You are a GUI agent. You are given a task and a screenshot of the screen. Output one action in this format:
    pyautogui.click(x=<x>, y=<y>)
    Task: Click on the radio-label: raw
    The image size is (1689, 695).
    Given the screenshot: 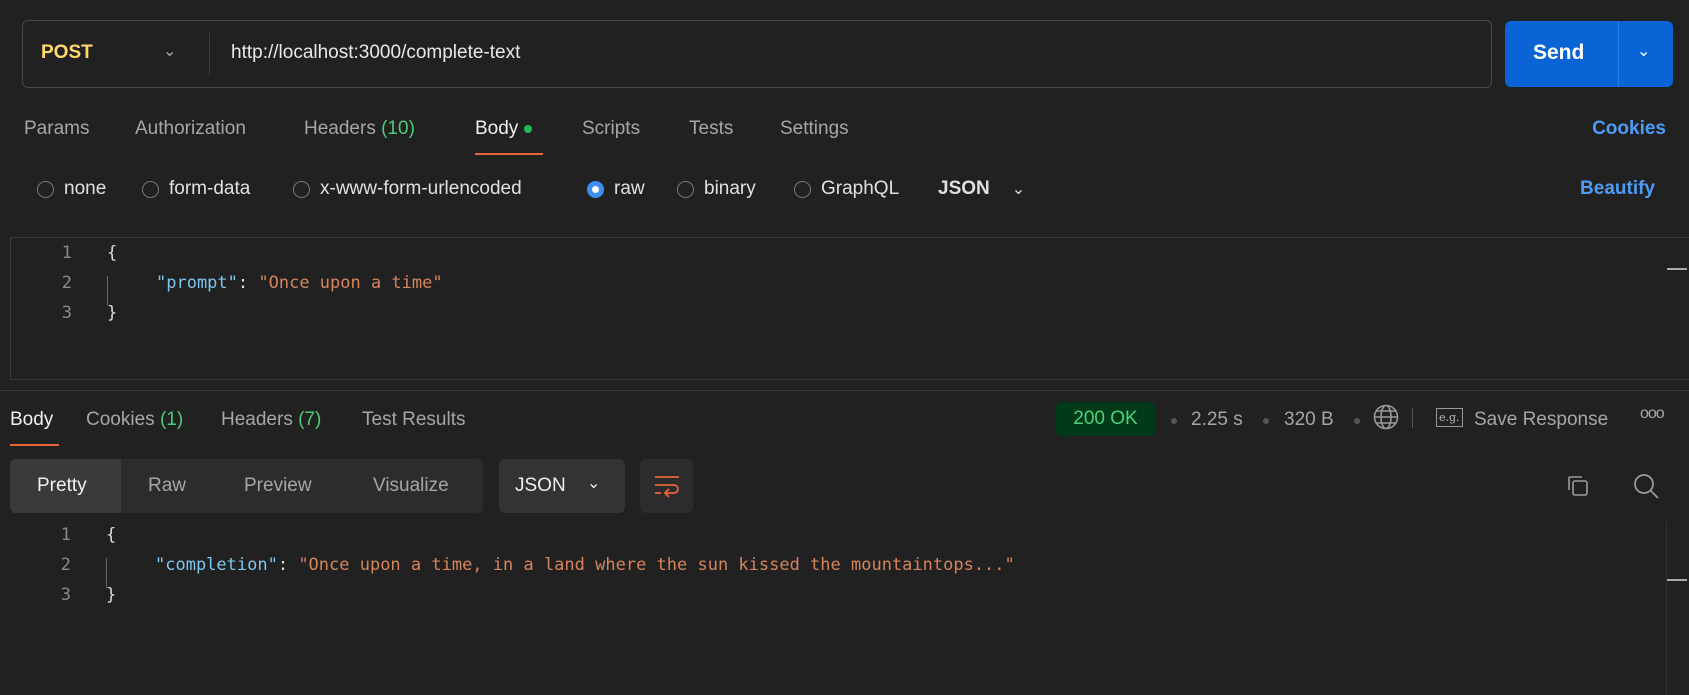 What is the action you would take?
    pyautogui.click(x=629, y=188)
    